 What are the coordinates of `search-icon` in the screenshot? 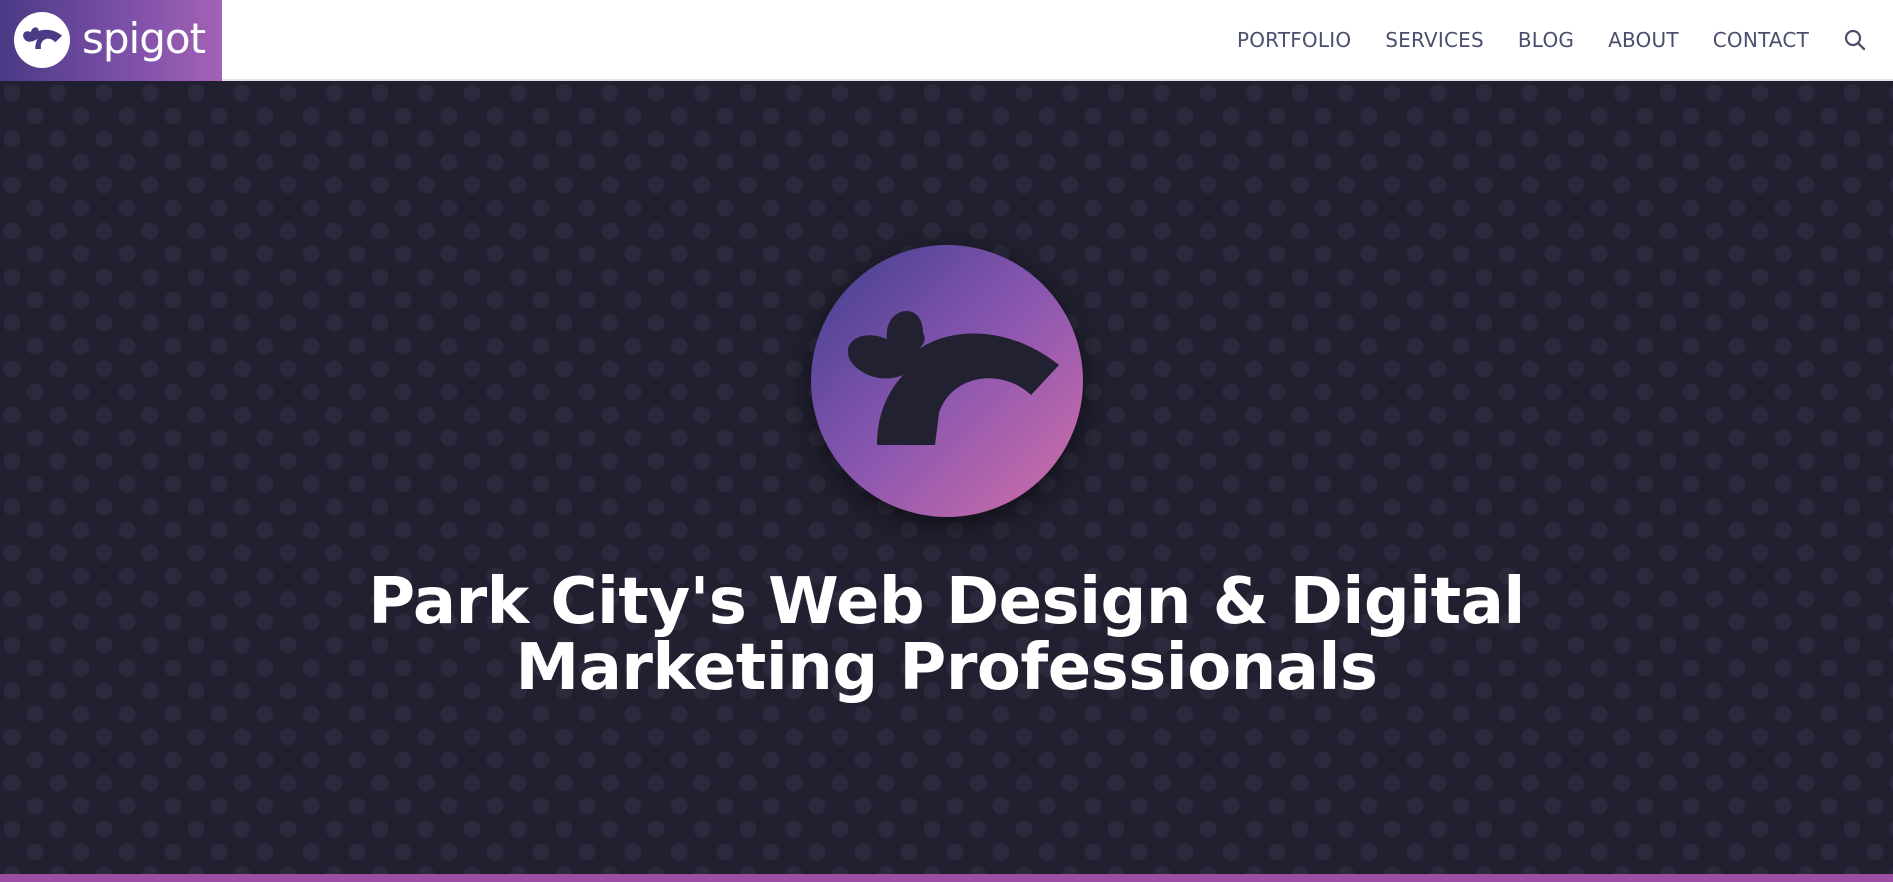 It's located at (1855, 39).